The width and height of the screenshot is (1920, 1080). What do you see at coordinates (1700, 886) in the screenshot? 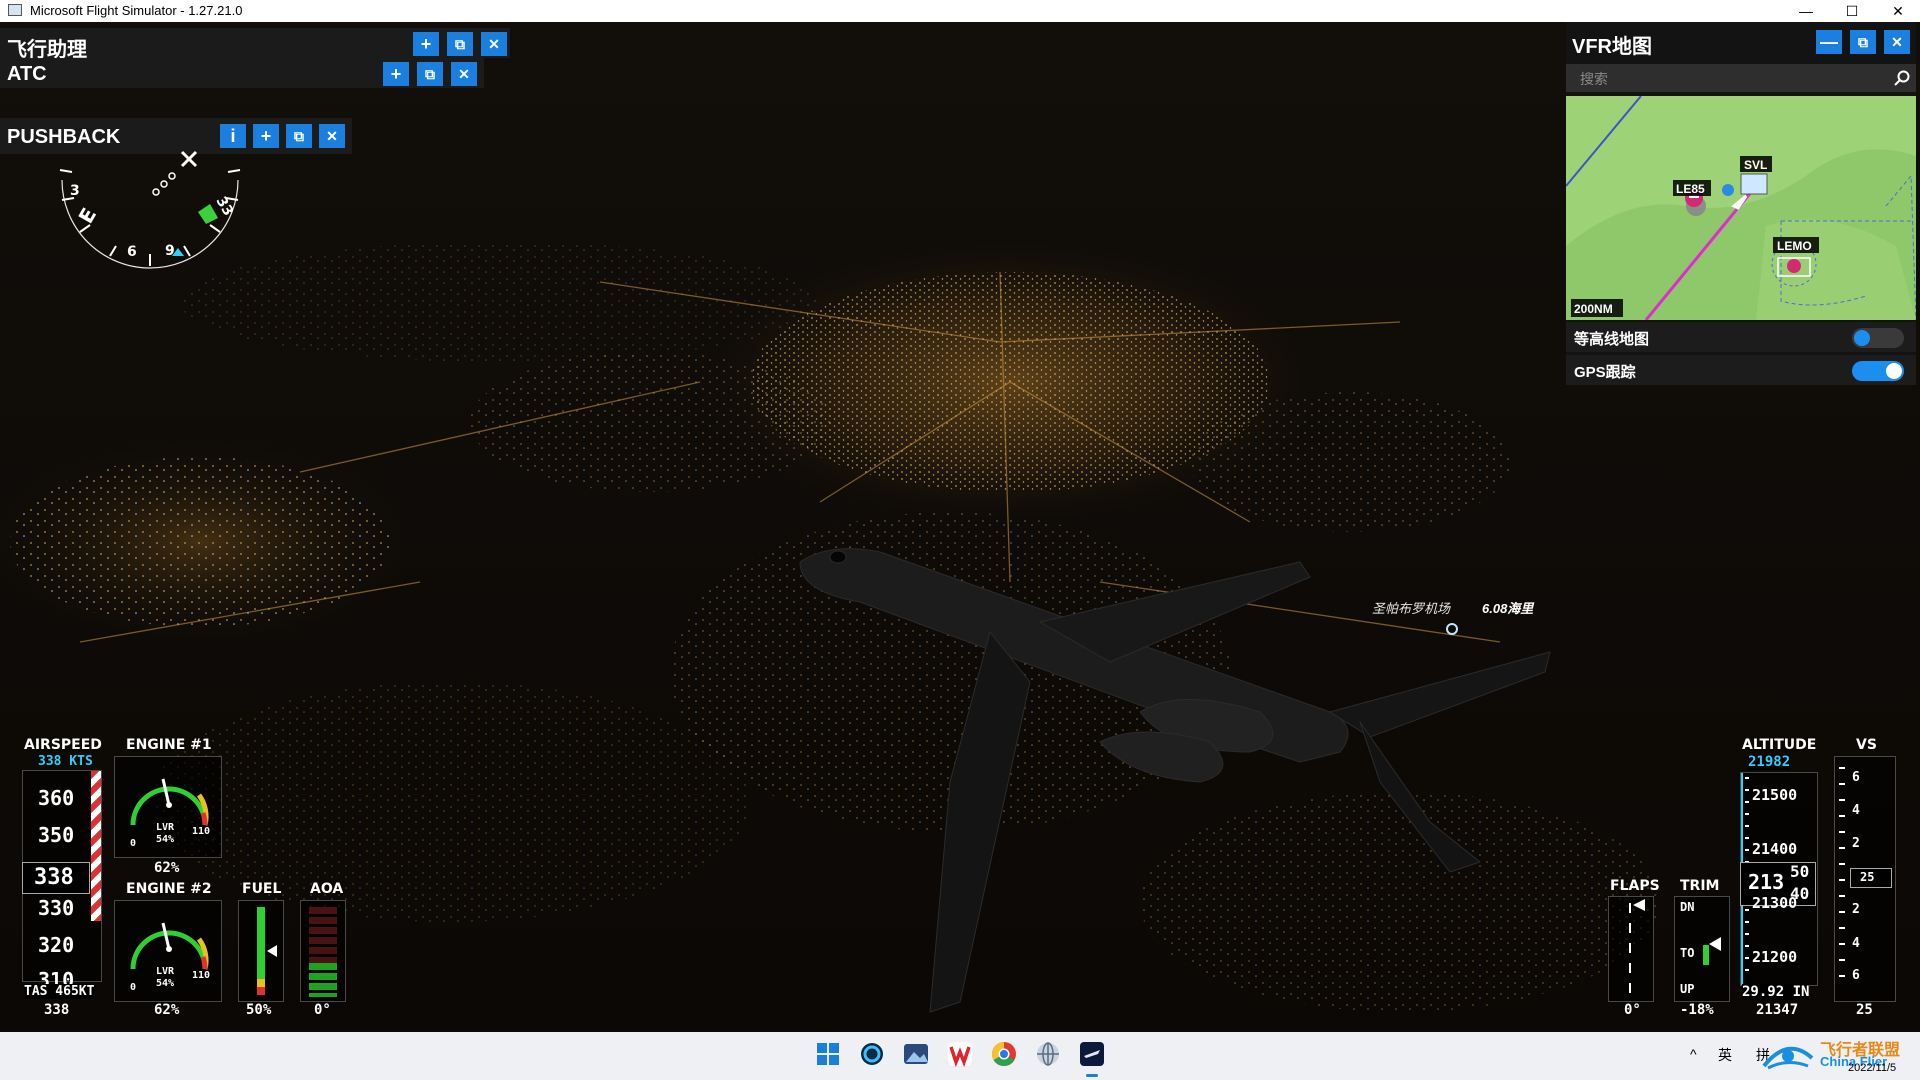
I see `trim-title: TRIM` at bounding box center [1700, 886].